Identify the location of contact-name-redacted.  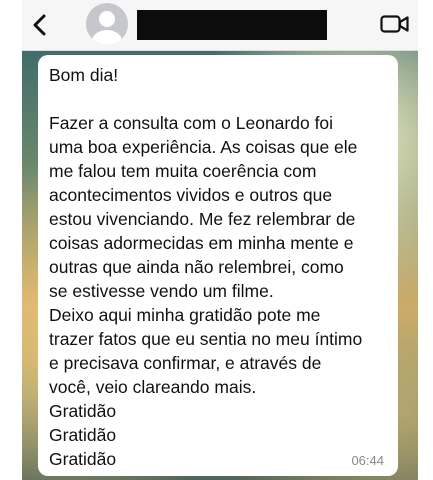
(232, 25).